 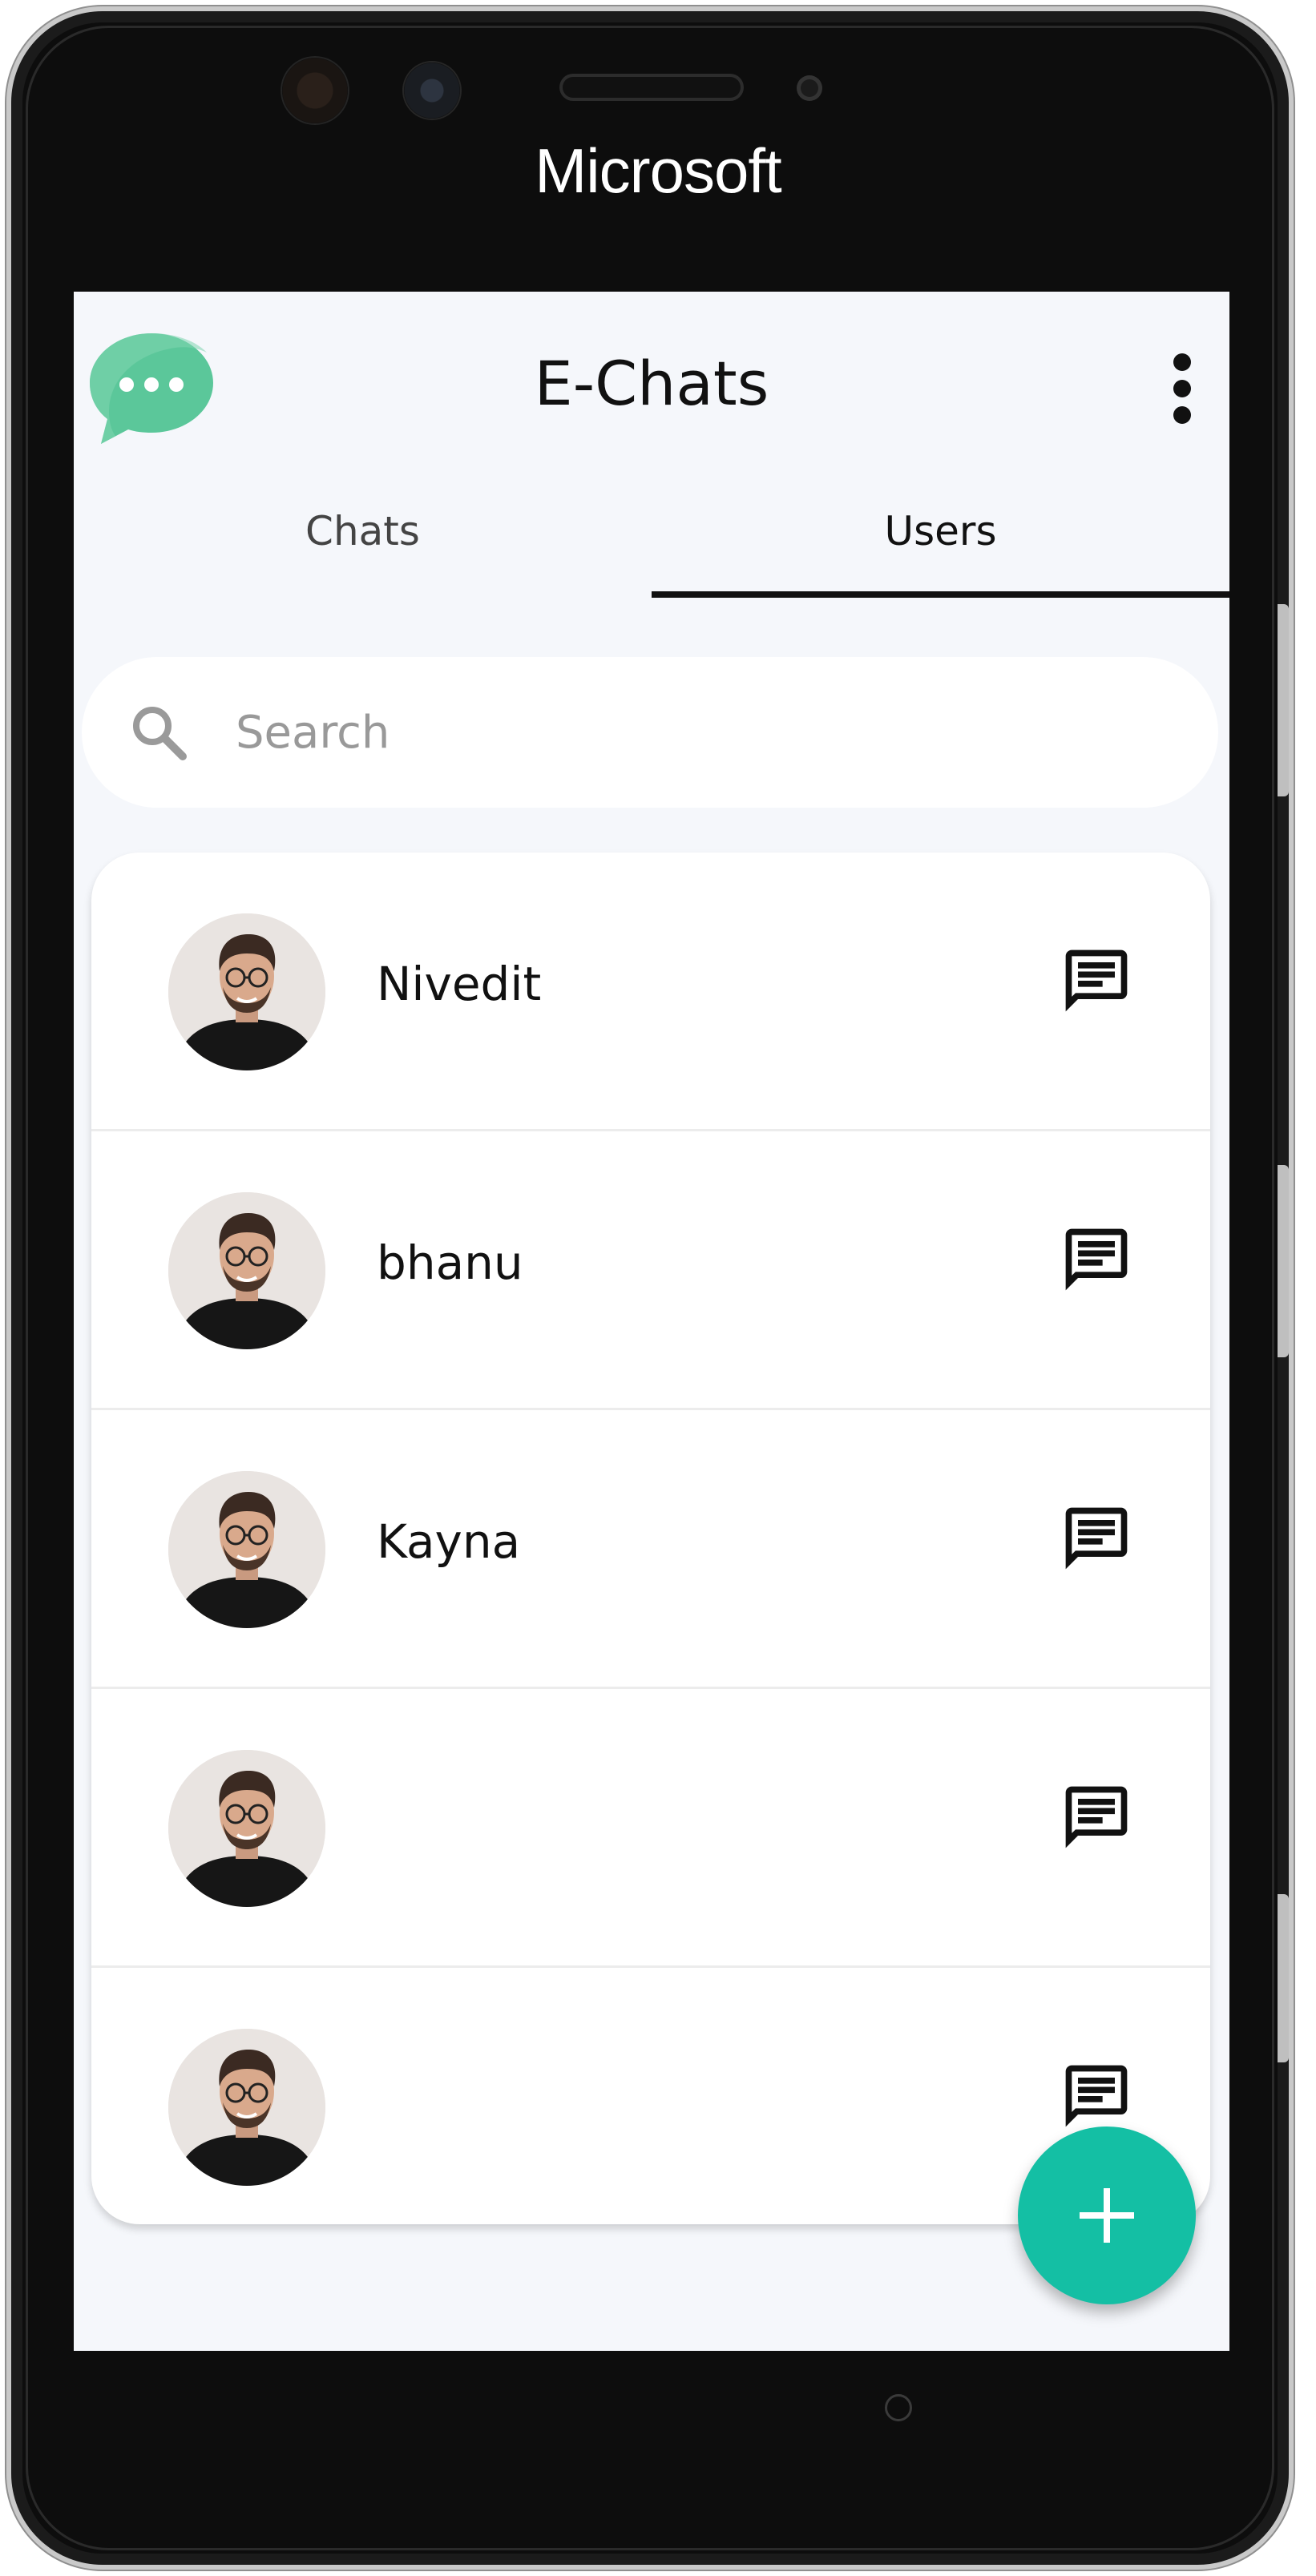 I want to click on user-name: Kayna, so click(x=449, y=1541).